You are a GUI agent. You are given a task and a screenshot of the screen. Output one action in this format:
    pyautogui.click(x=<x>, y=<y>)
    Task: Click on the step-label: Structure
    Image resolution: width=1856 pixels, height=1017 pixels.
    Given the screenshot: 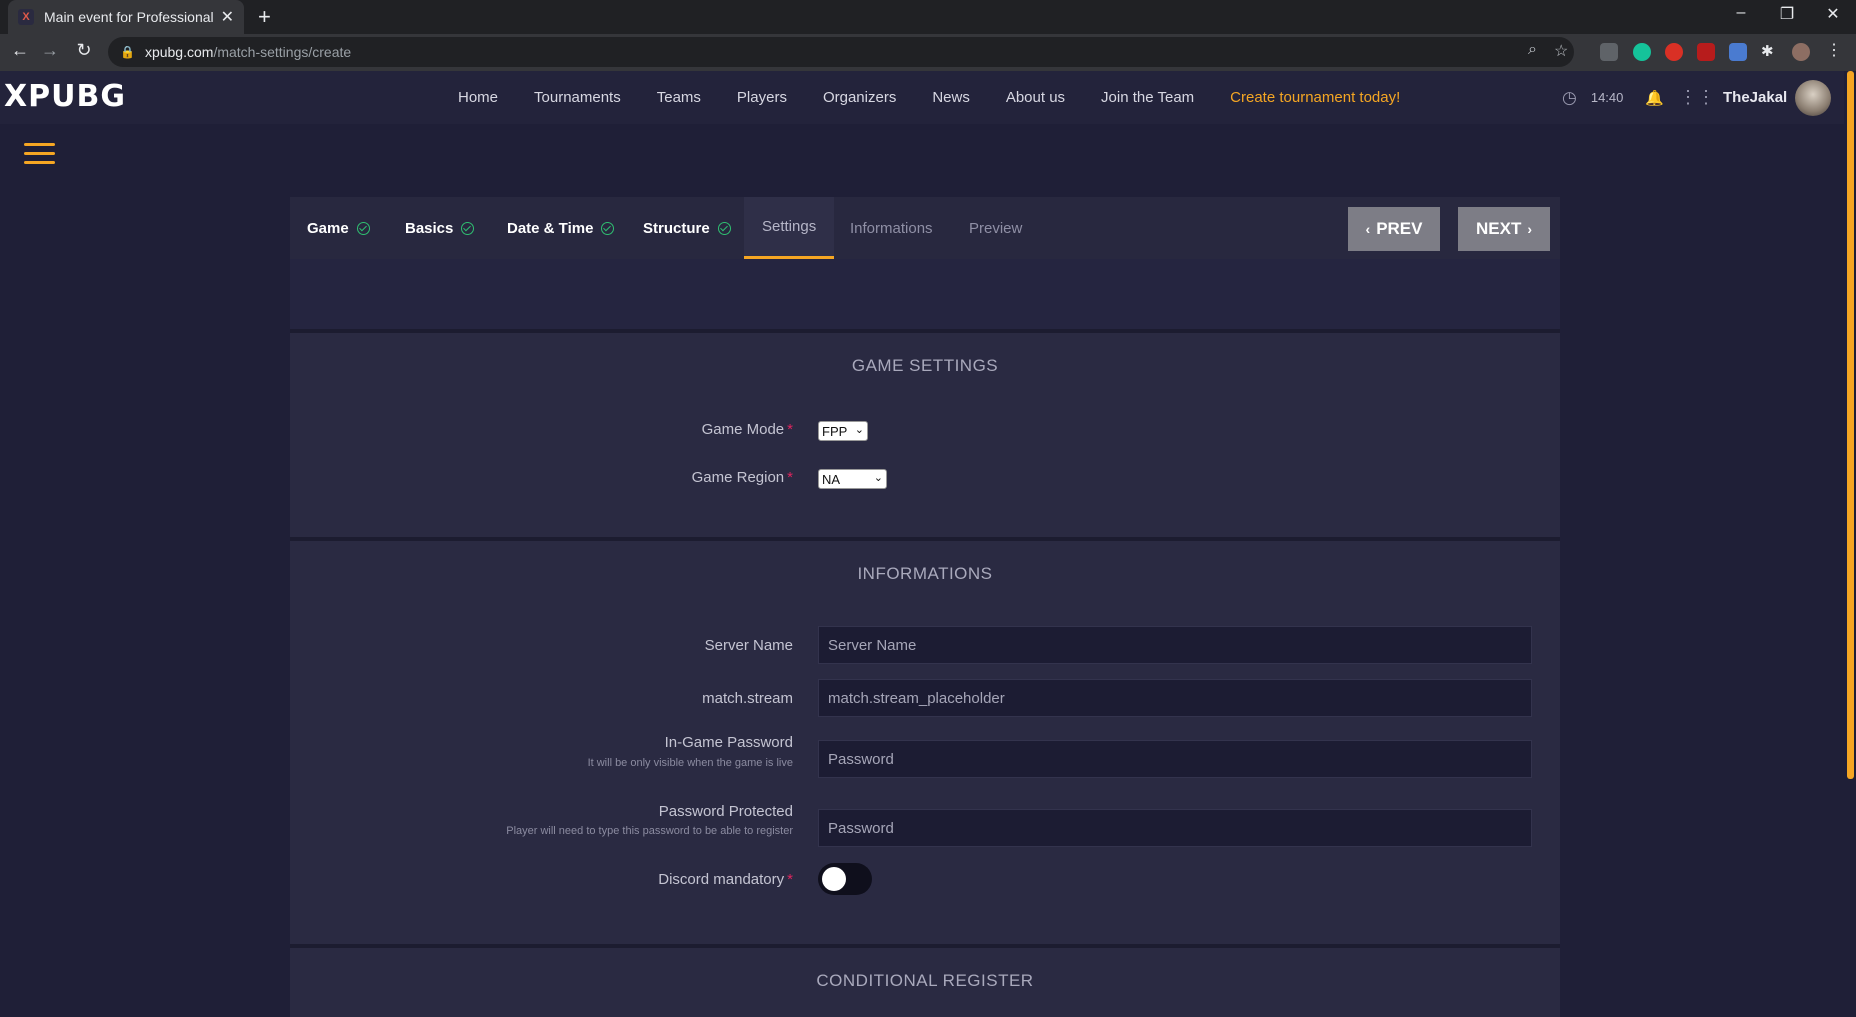 What is the action you would take?
    pyautogui.click(x=676, y=228)
    